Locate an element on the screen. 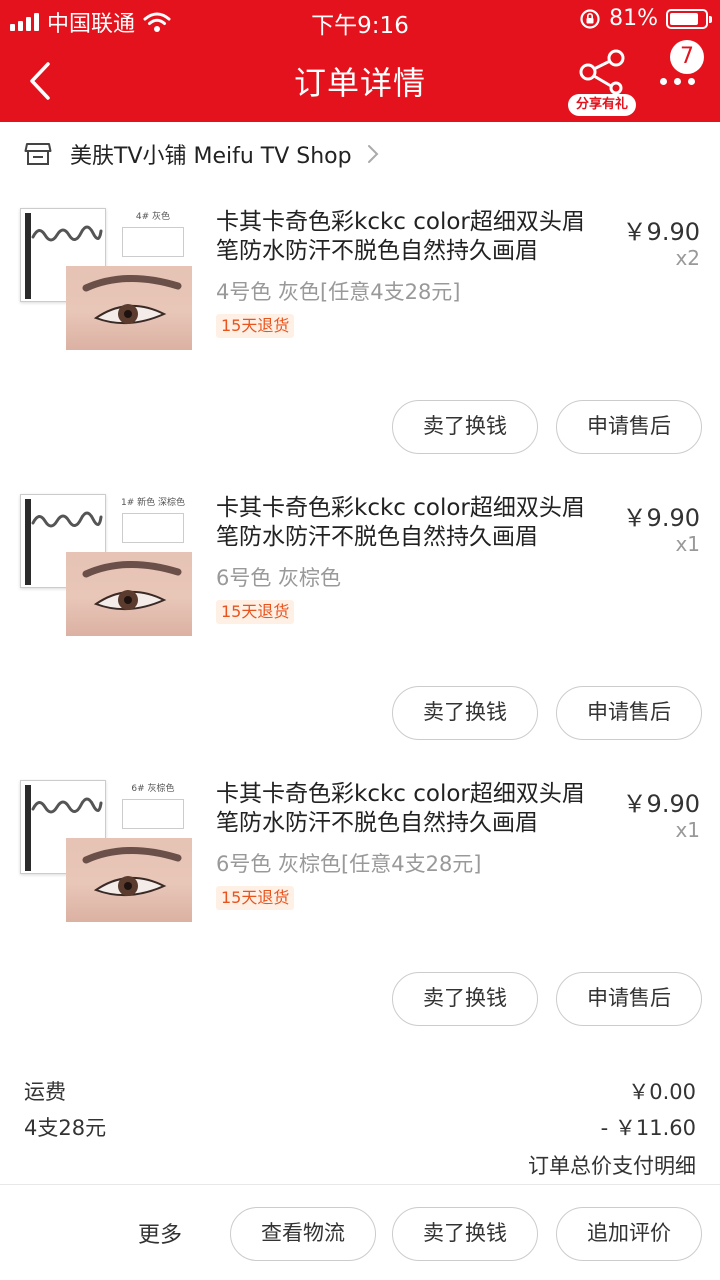 This screenshot has height=1280, width=720. shade-label-box: 1# 新色 深棕色 is located at coordinates (153, 521).